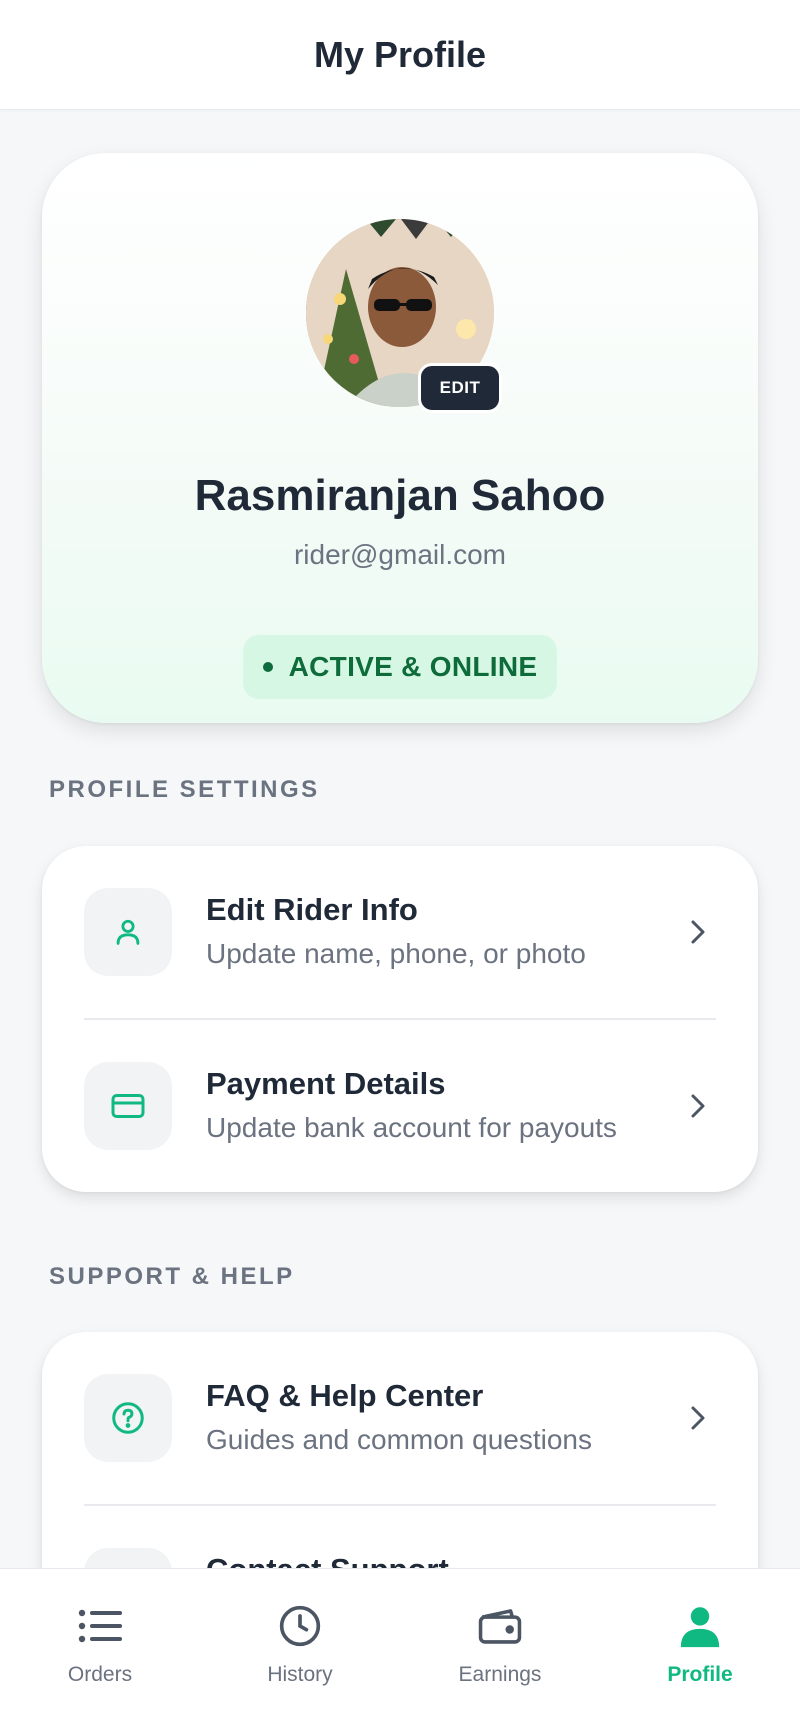 The width and height of the screenshot is (800, 1709). I want to click on status-badge: ACTIVE & ONLINE, so click(400, 667).